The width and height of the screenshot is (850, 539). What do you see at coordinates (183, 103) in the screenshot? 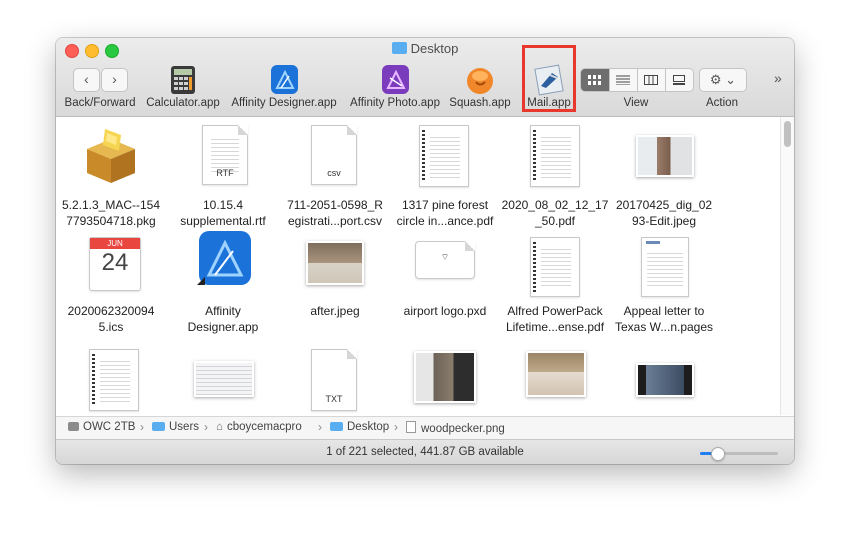
I see `toolbar-app-label: Calculator.app` at bounding box center [183, 103].